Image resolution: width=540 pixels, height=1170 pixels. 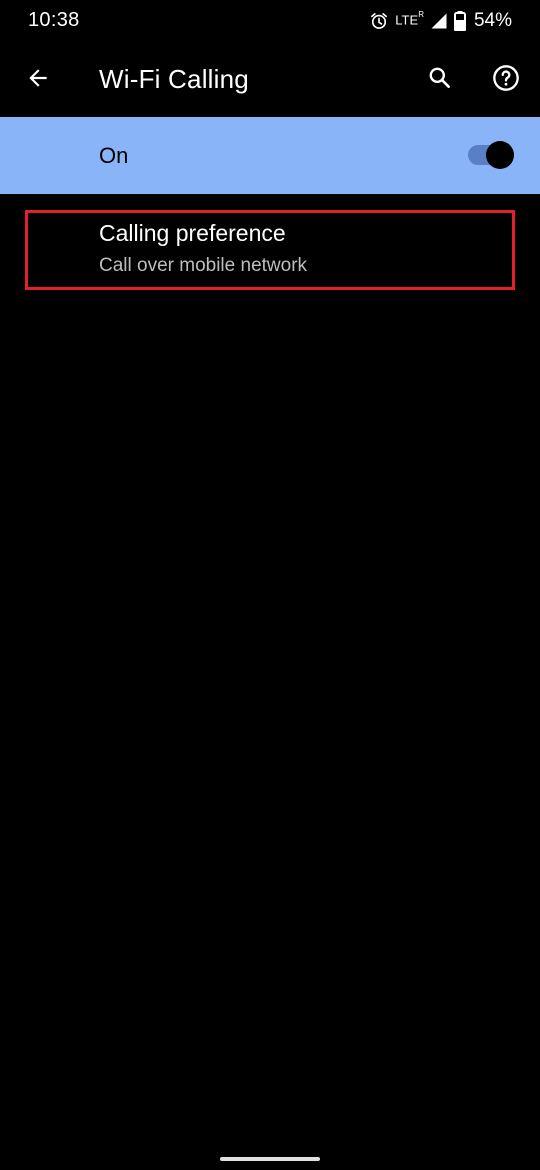 I want to click on status-icons: LTER 54%, so click(x=440, y=21).